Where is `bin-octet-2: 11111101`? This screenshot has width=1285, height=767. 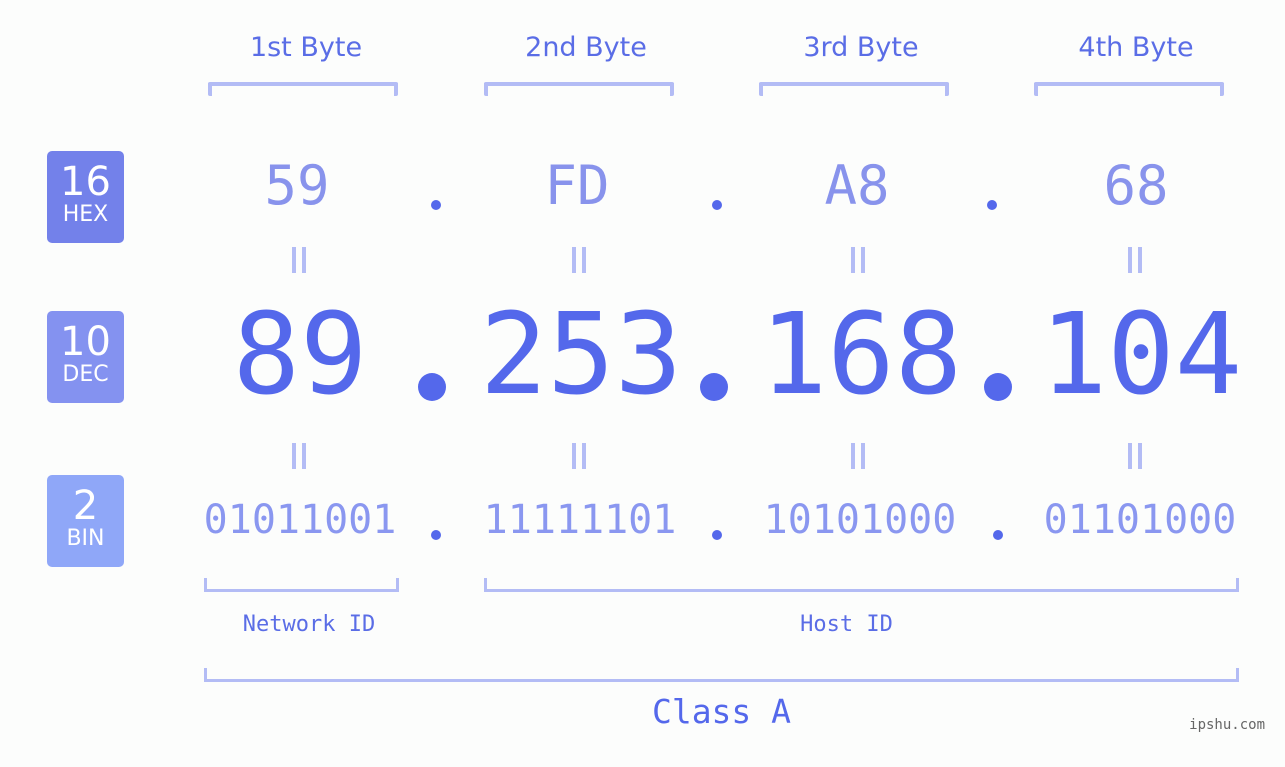
bin-octet-2: 11111101 is located at coordinates (580, 520).